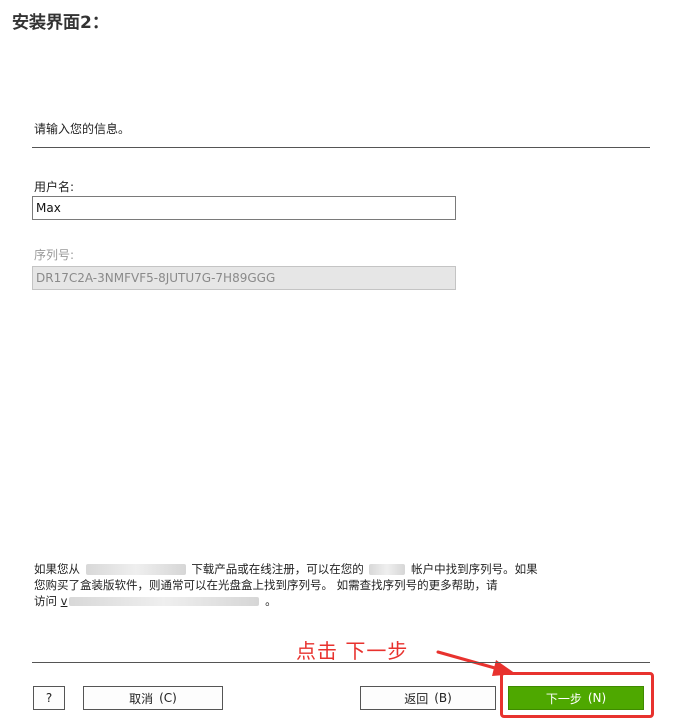  I want to click on bottom-divider, so click(341, 662).